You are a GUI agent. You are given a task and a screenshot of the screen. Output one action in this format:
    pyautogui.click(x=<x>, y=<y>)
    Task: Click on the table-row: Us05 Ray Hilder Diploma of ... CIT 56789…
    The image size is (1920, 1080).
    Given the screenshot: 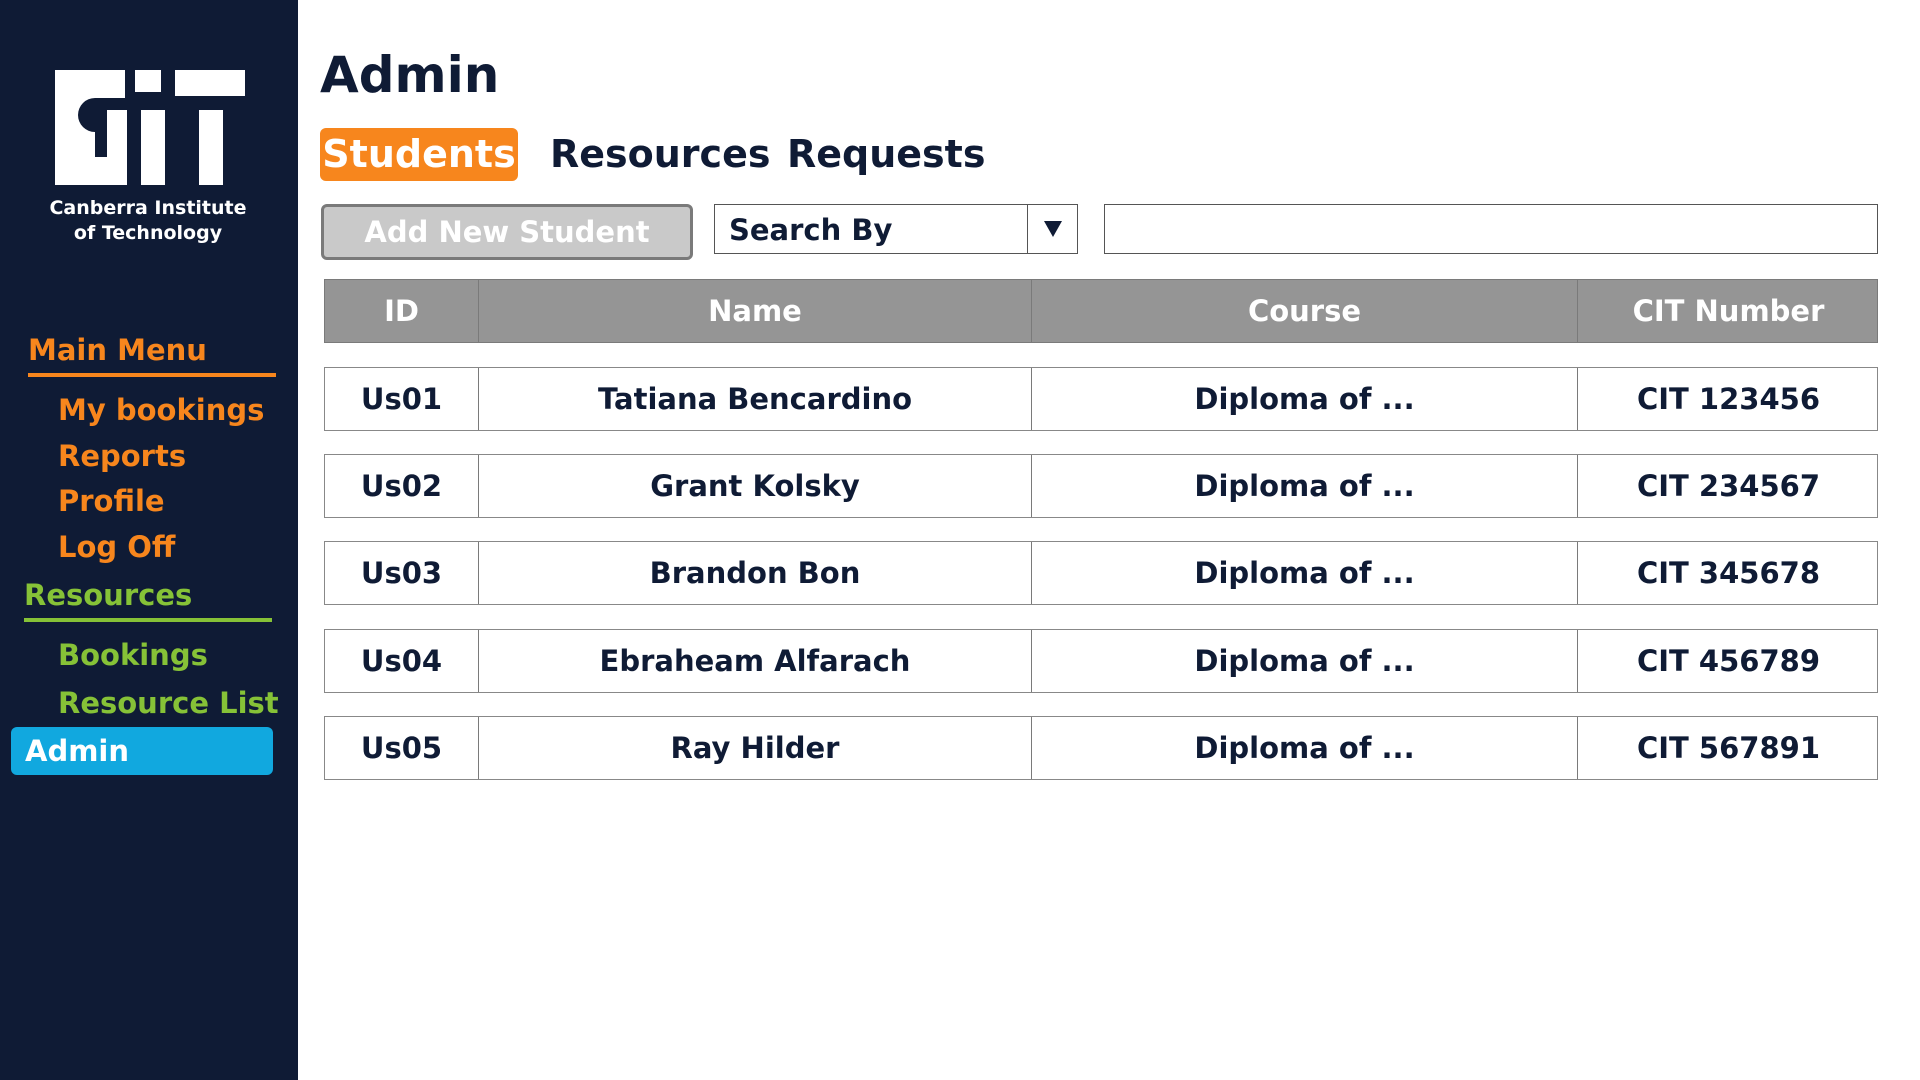 What is the action you would take?
    pyautogui.click(x=1101, y=748)
    